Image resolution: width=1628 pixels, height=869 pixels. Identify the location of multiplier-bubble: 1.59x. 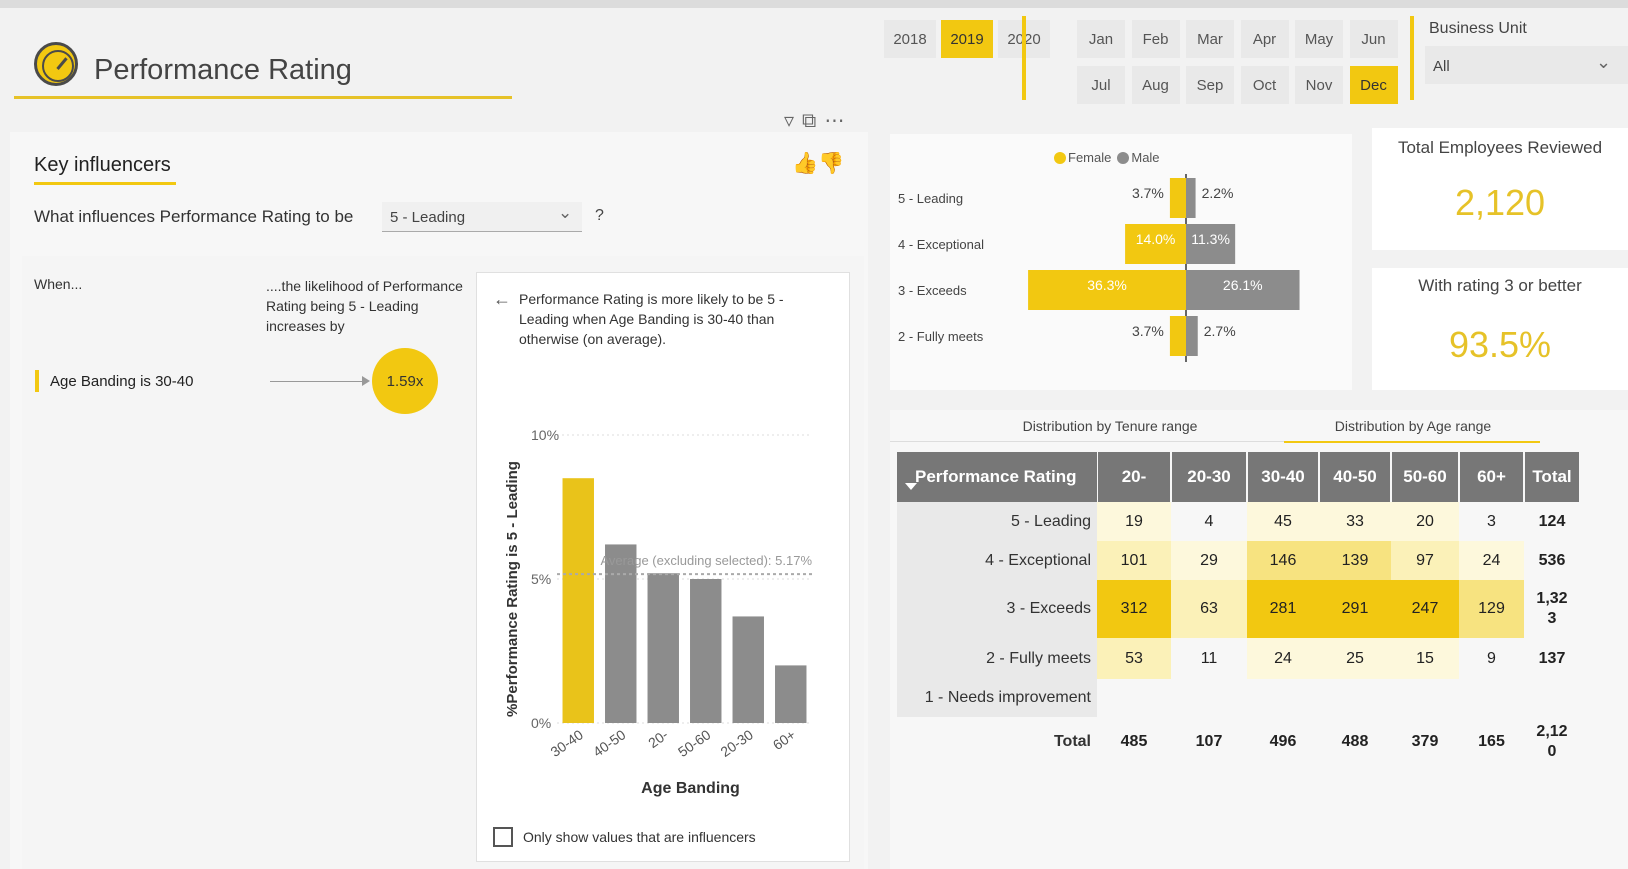
(405, 381).